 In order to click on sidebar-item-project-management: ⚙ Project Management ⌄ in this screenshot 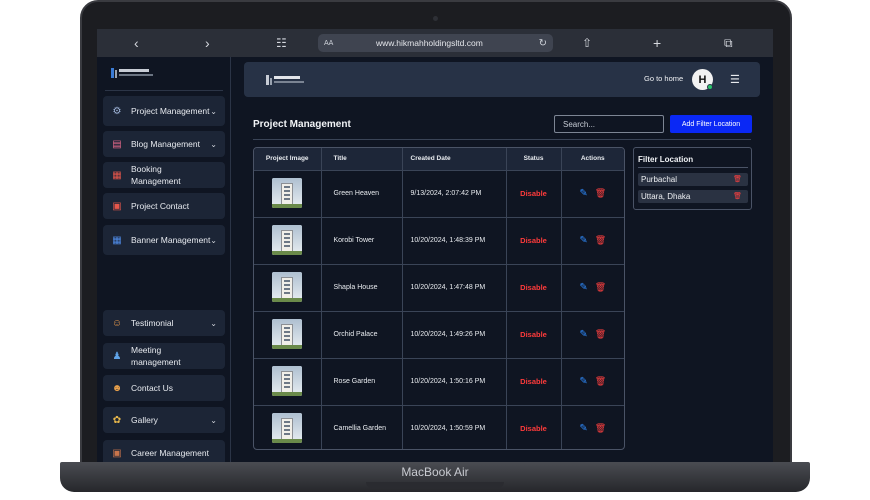, I will do `click(164, 111)`.